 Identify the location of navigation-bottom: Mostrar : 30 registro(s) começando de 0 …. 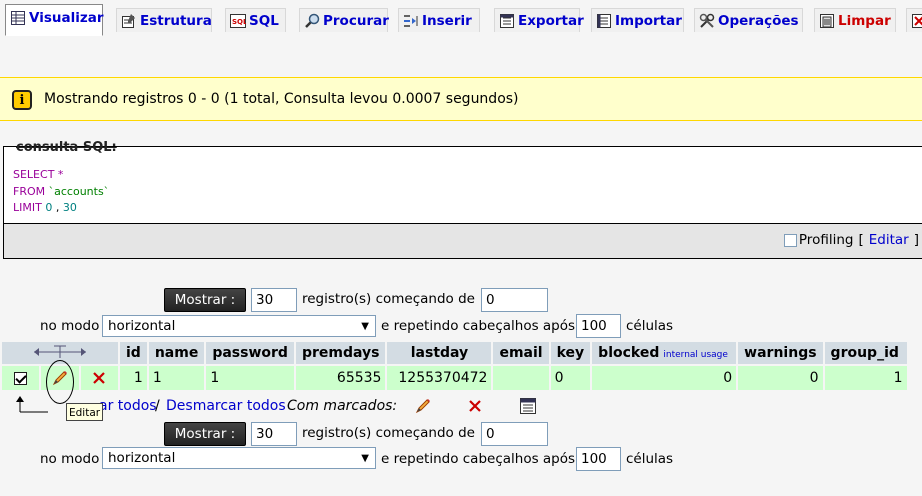
(461, 450).